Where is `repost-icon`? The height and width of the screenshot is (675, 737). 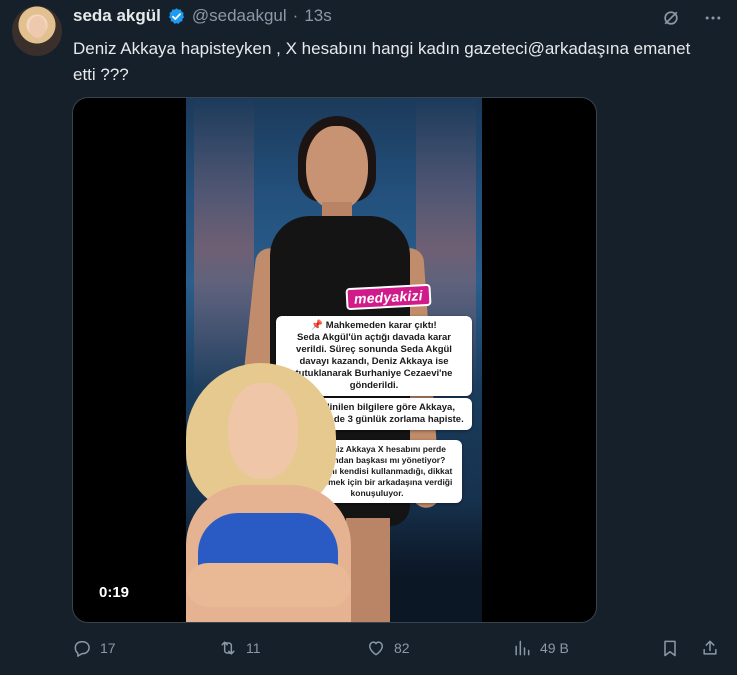 repost-icon is located at coordinates (228, 648).